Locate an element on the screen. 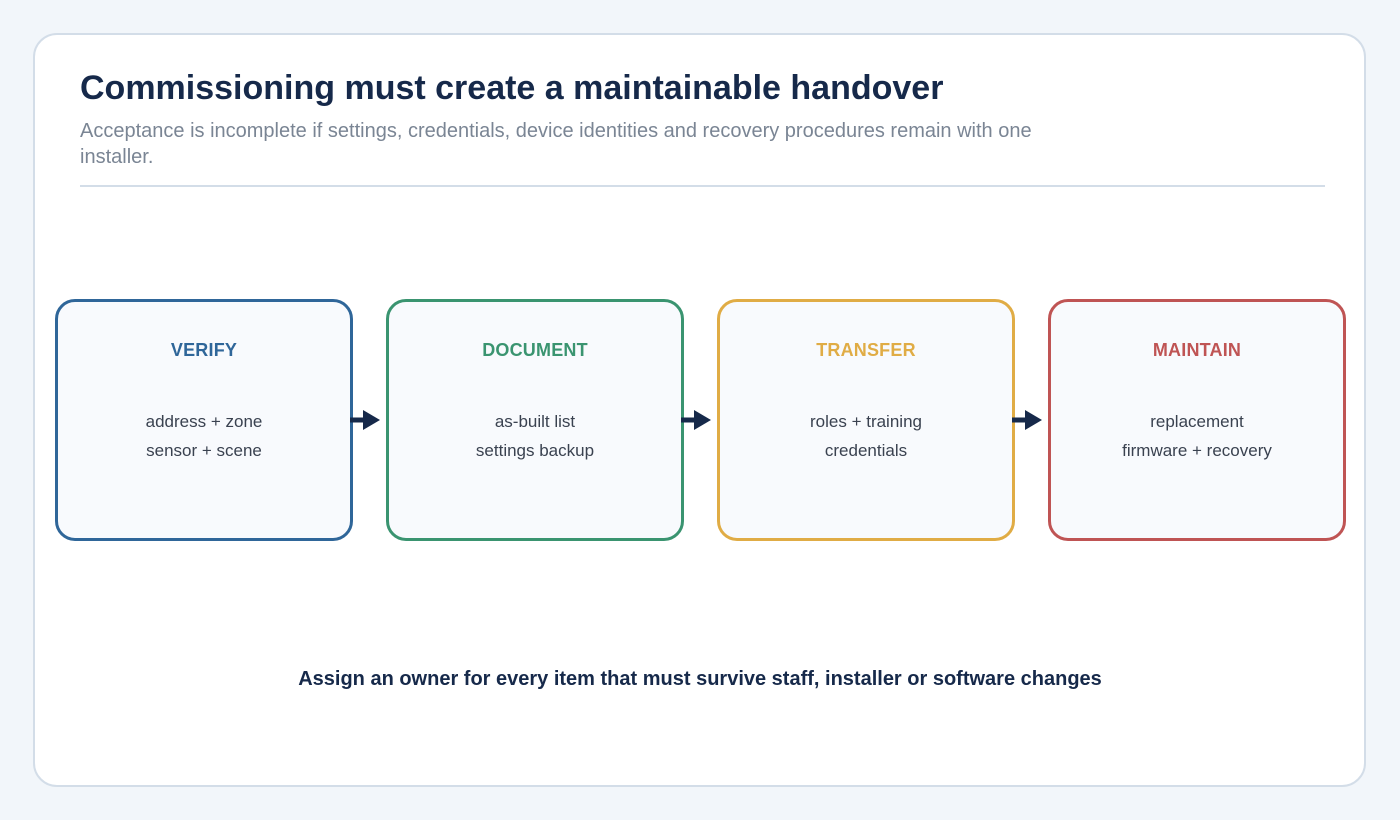  step-line: settings backup is located at coordinates (535, 450).